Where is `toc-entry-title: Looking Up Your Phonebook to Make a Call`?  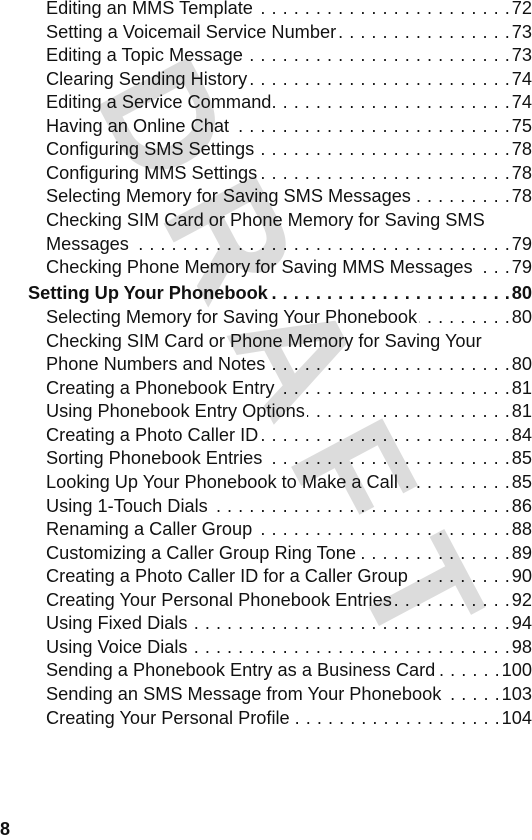
toc-entry-title: Looking Up Your Phonebook to Make a Call is located at coordinates (222, 482).